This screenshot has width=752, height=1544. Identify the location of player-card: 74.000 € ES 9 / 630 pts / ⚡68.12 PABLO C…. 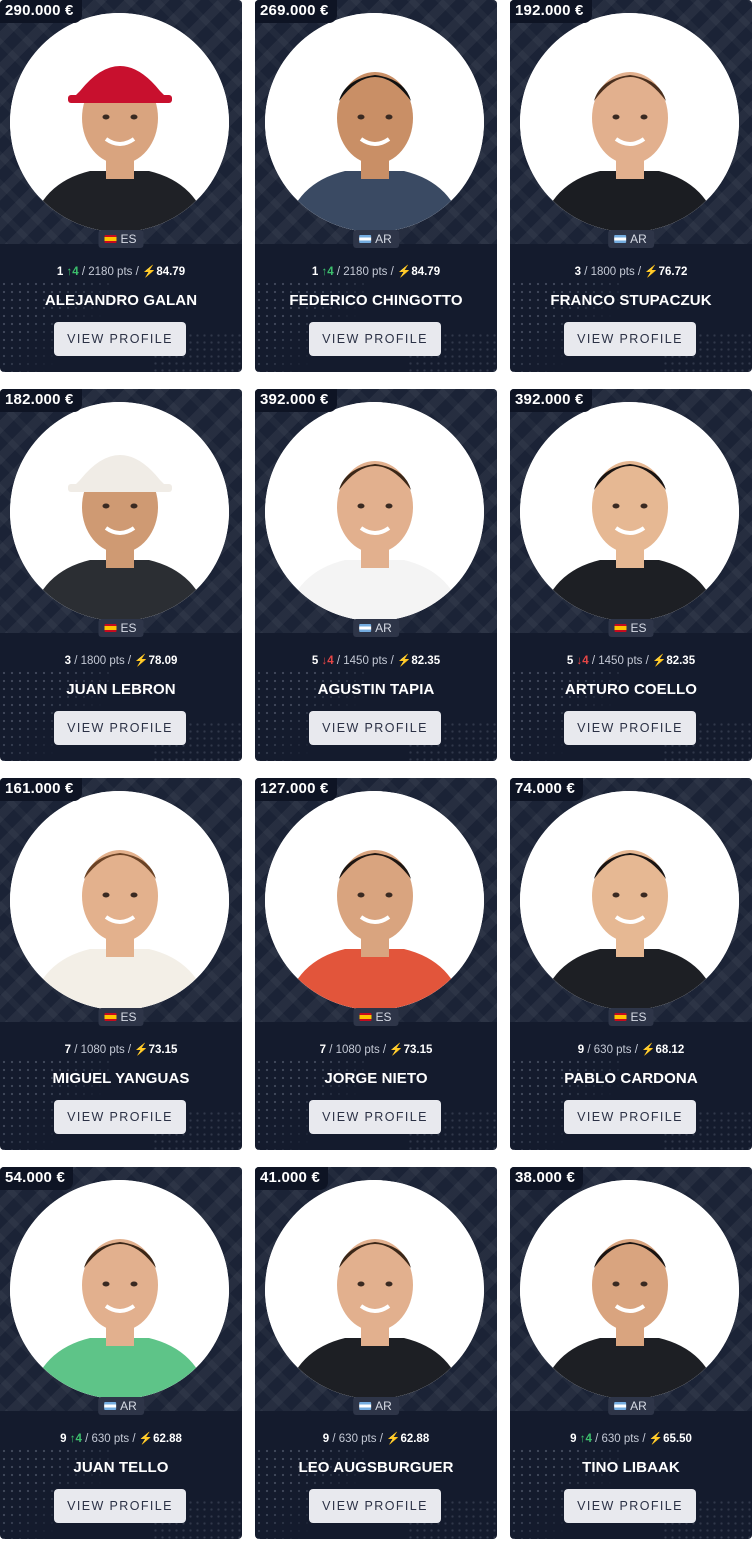
(631, 964).